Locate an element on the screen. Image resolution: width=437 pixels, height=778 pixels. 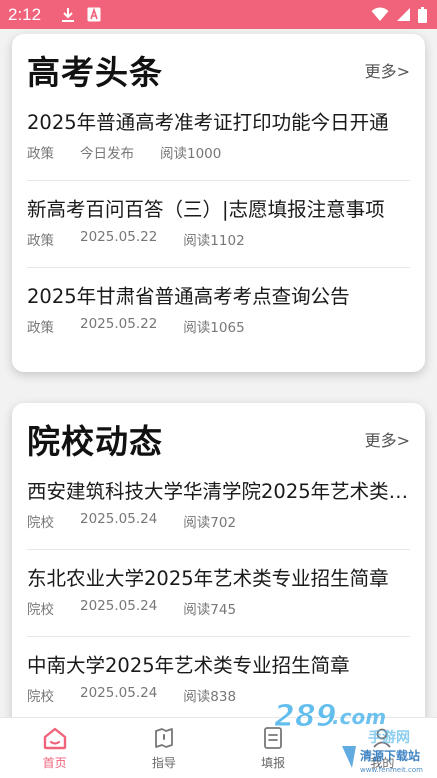
battery-icon is located at coordinates (422, 14).